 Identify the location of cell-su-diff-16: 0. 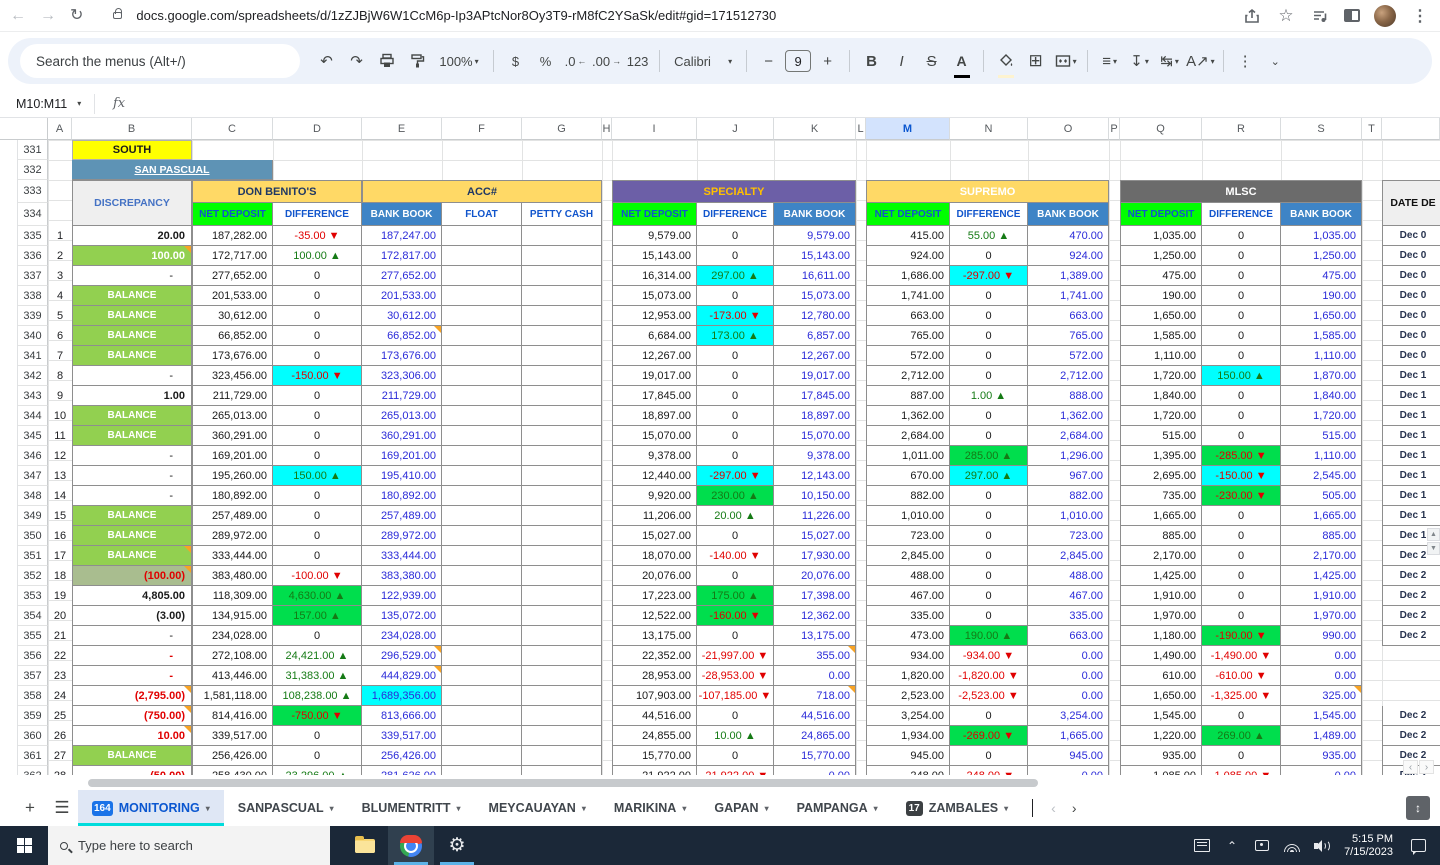
(989, 536).